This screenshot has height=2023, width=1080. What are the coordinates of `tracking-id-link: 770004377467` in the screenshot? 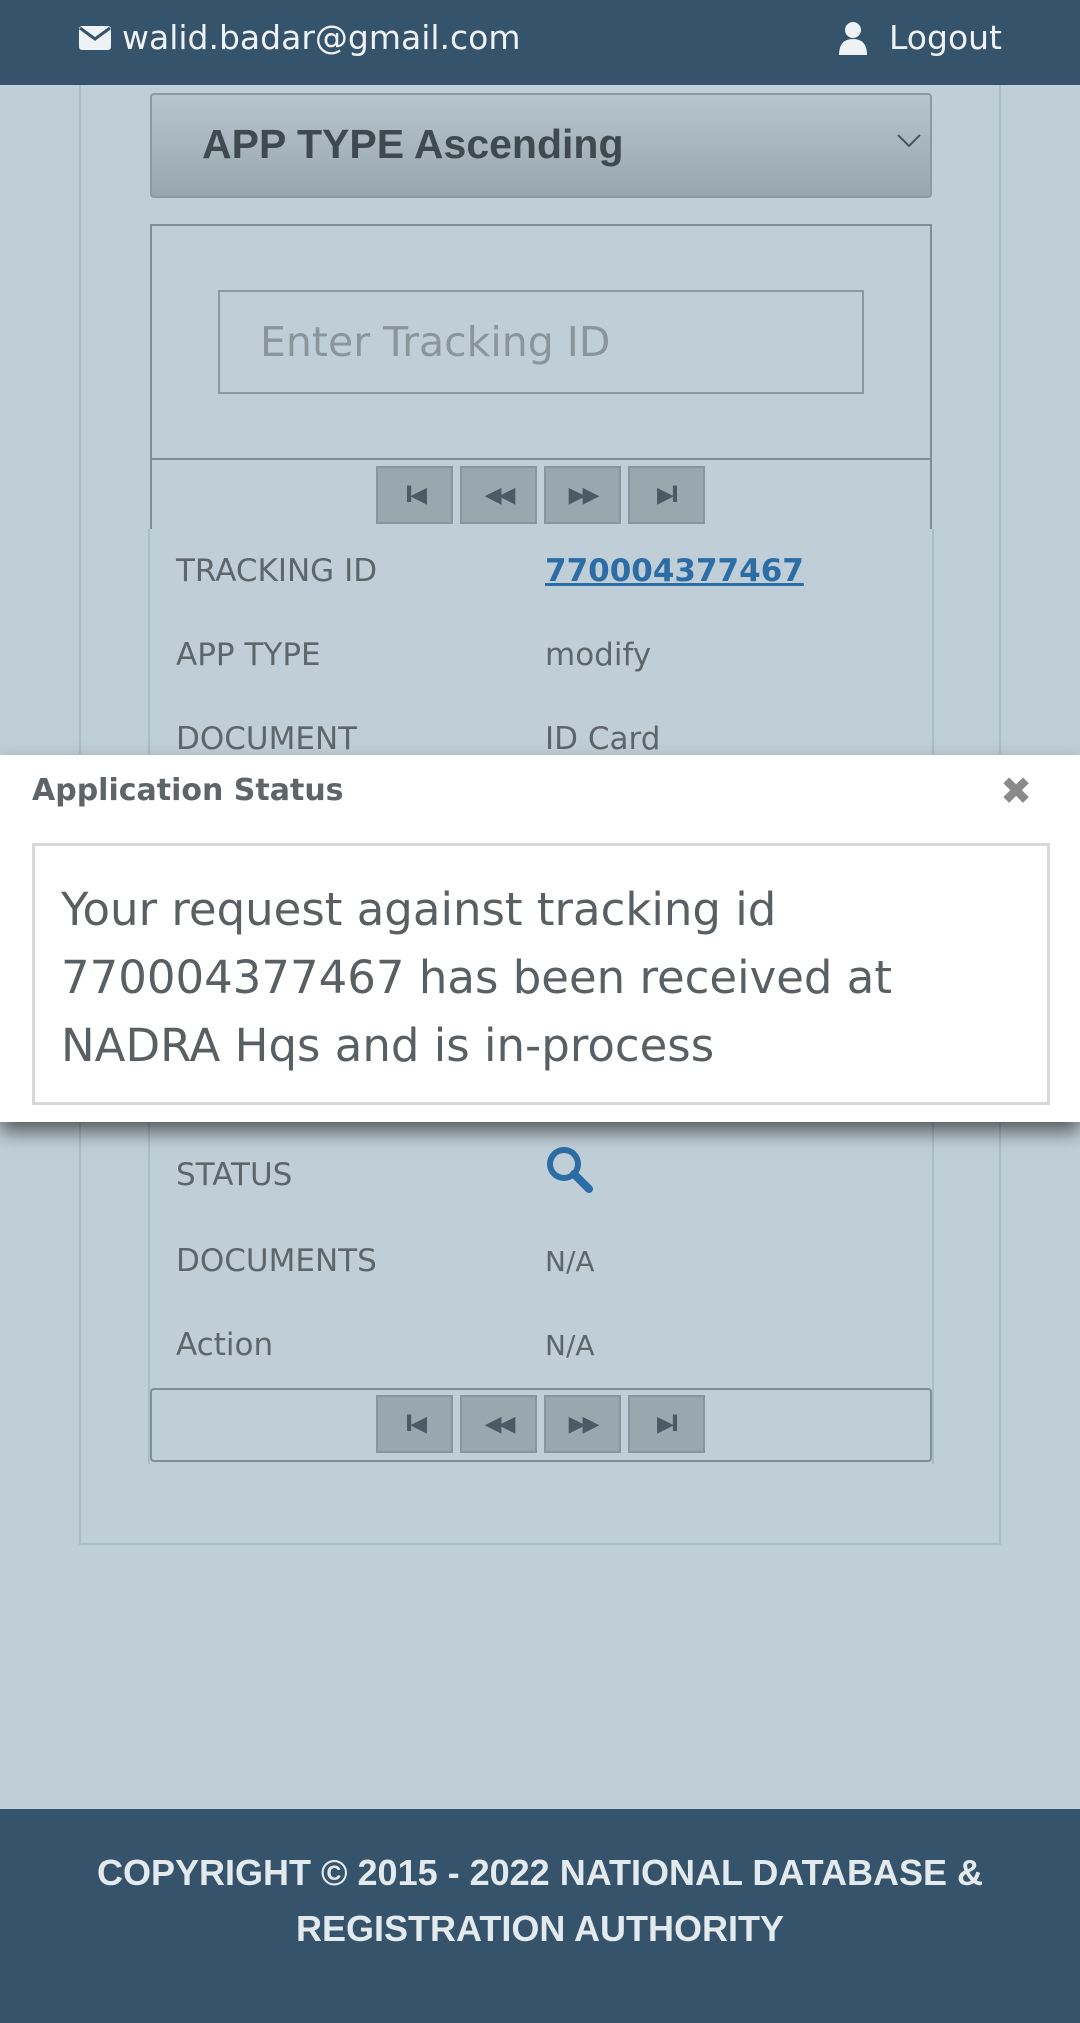 It's located at (674, 571).